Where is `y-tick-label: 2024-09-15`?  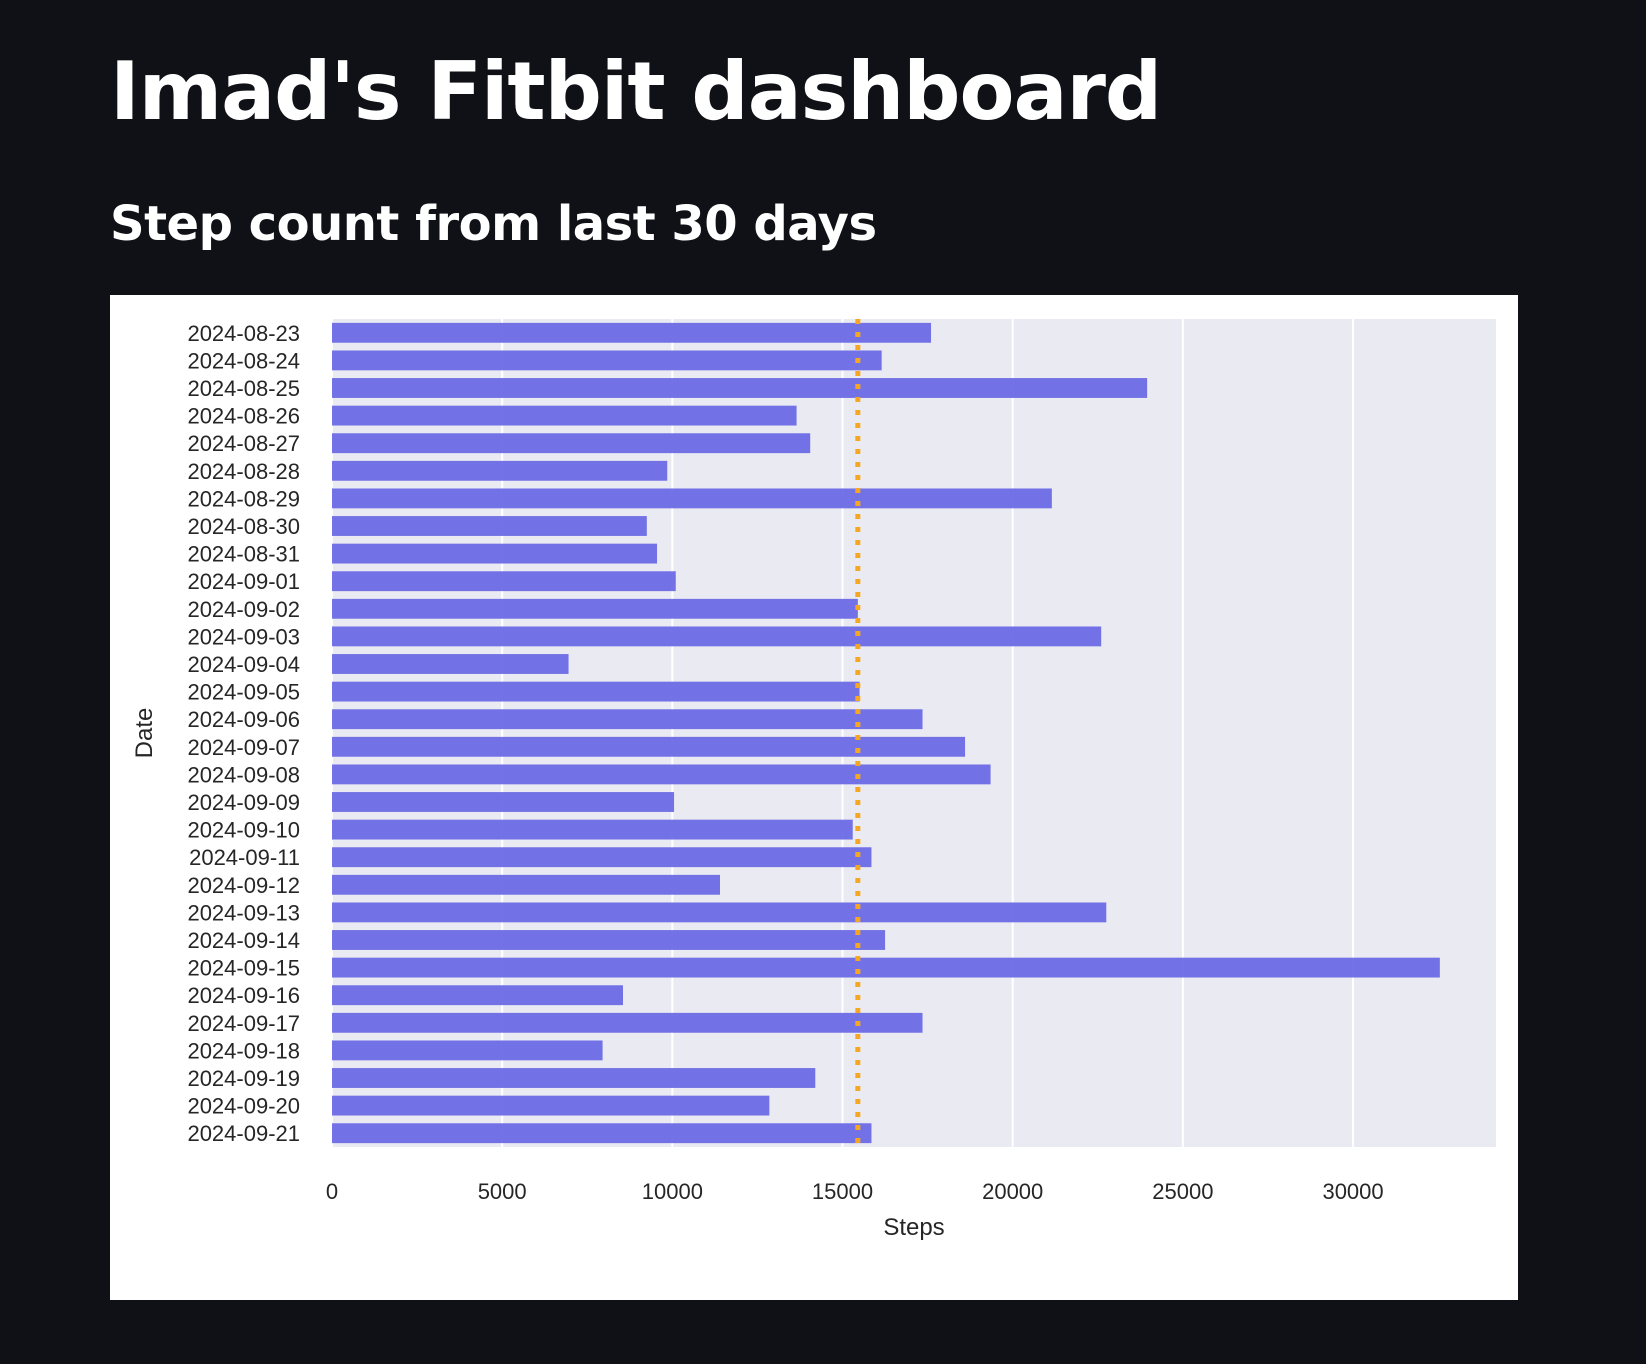 y-tick-label: 2024-09-15 is located at coordinates (243, 968).